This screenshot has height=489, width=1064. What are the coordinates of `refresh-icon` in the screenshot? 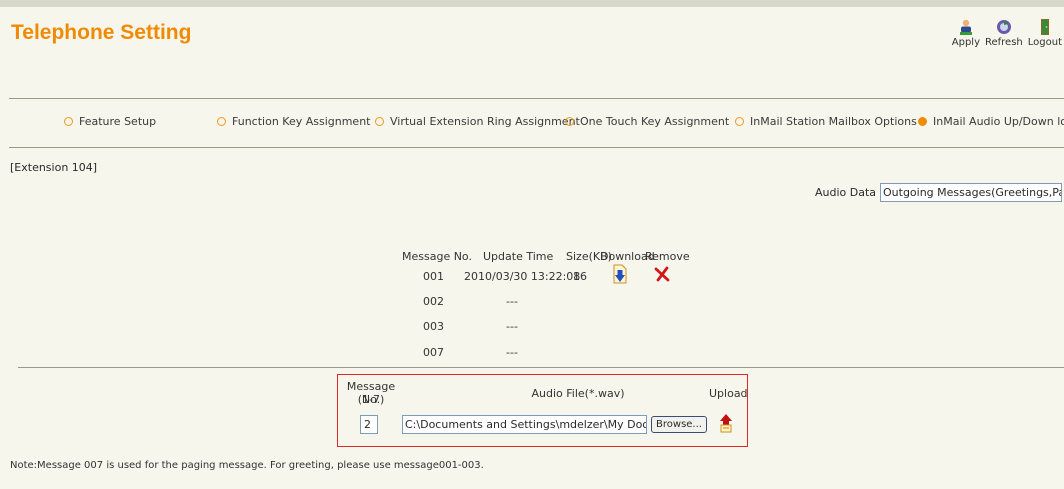 It's located at (1003, 27).